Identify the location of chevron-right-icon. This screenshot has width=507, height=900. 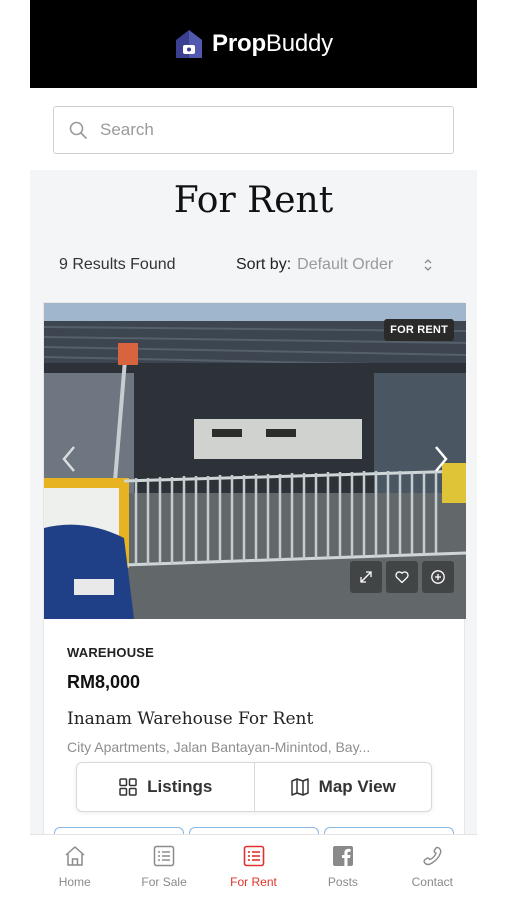
(441, 459).